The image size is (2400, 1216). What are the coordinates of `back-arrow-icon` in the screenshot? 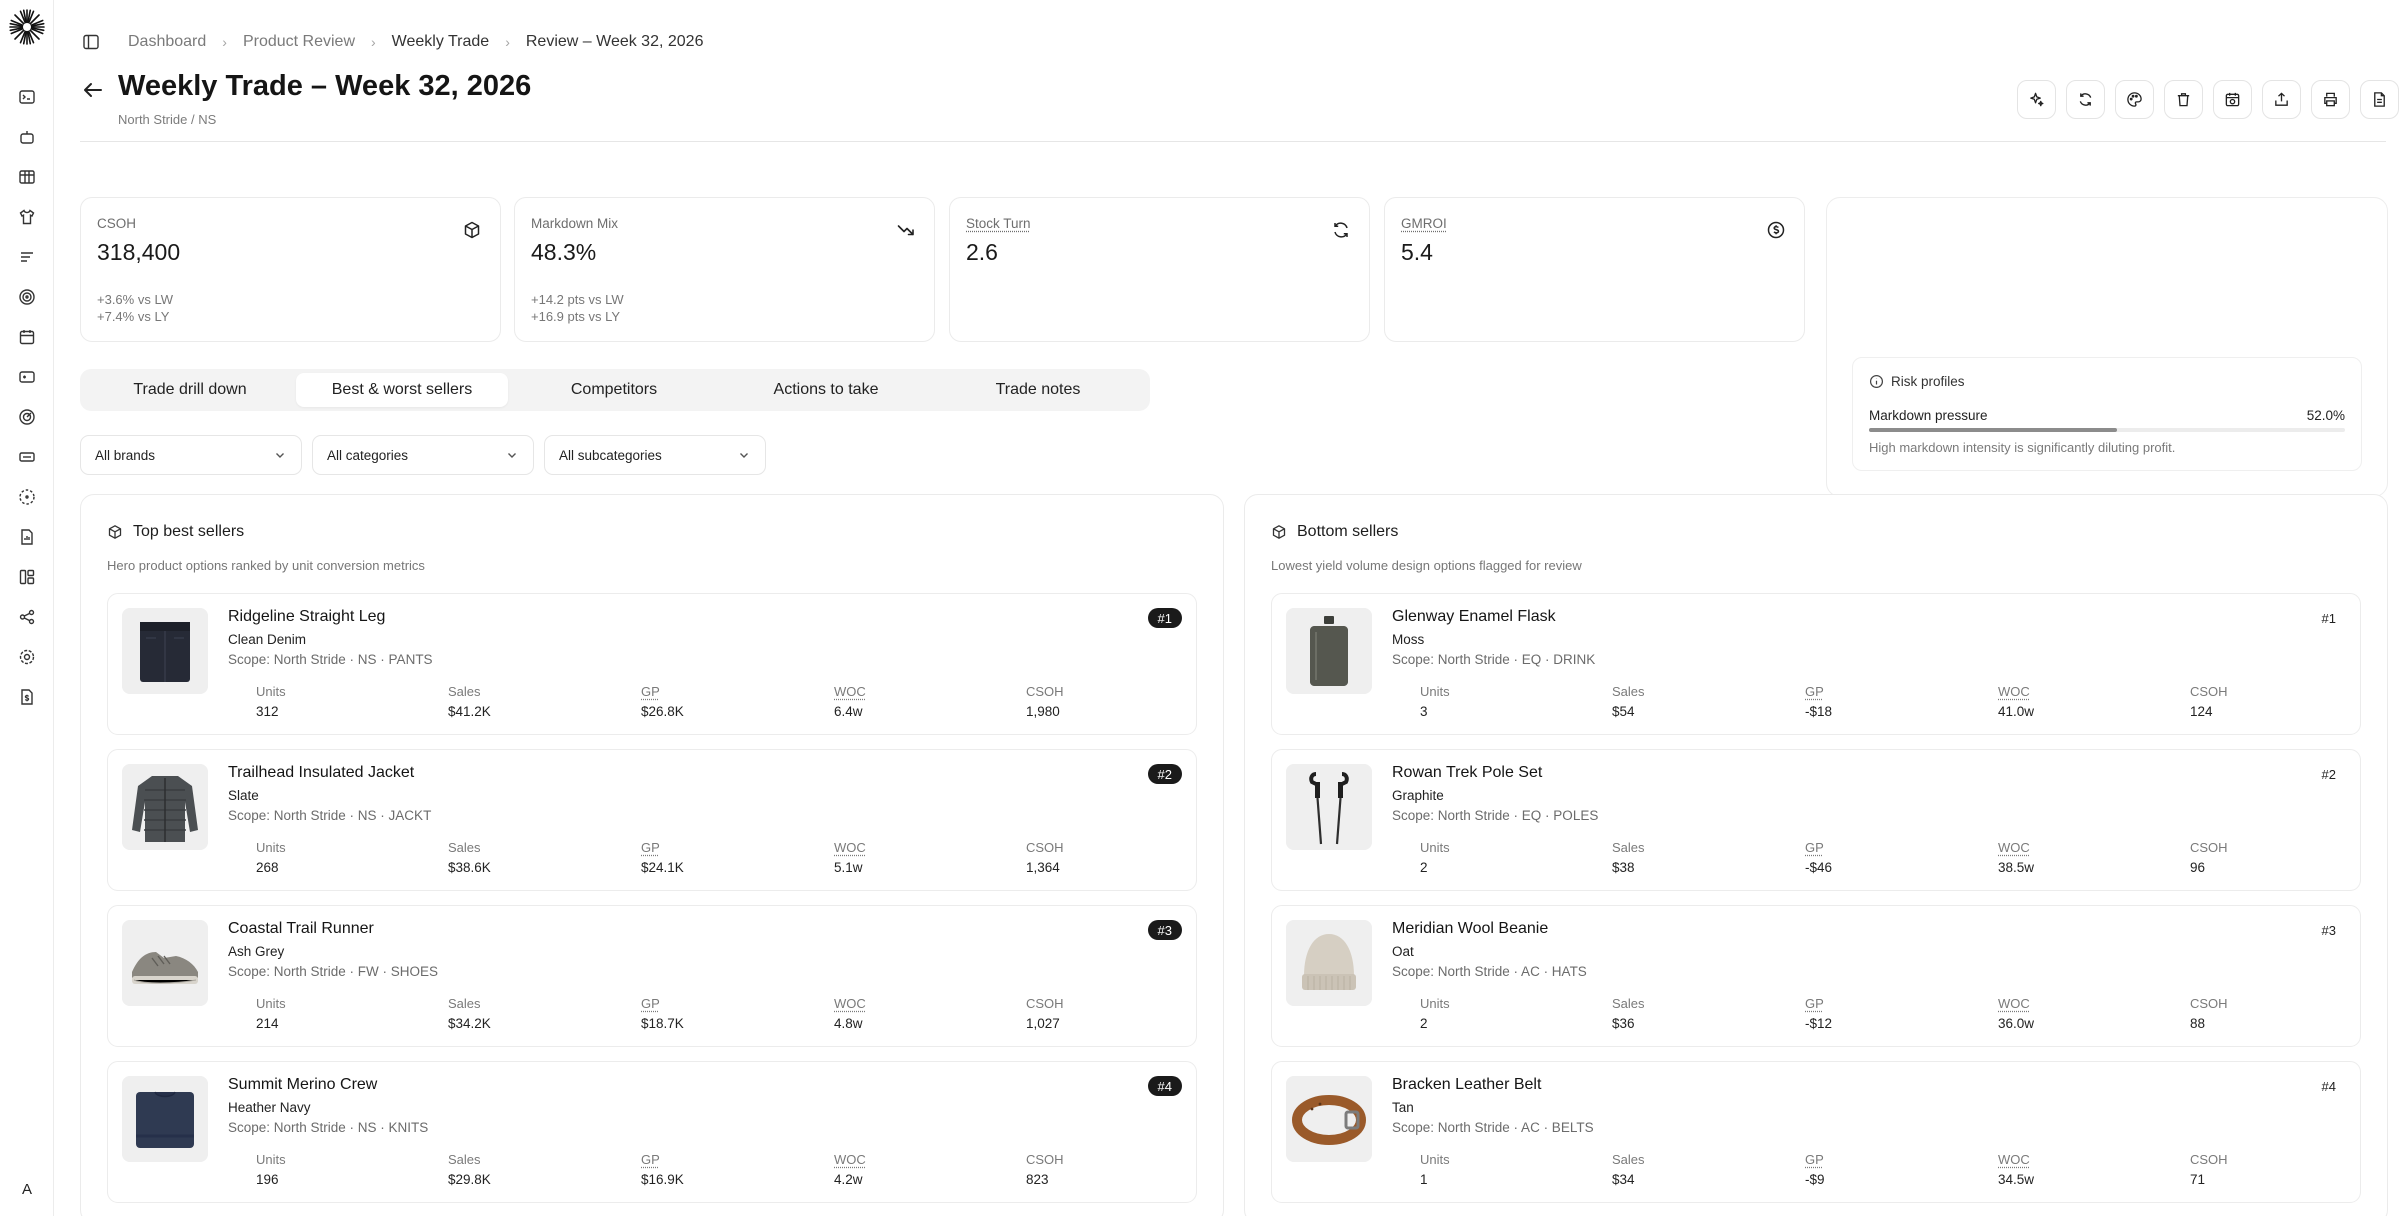 It's located at (93, 90).